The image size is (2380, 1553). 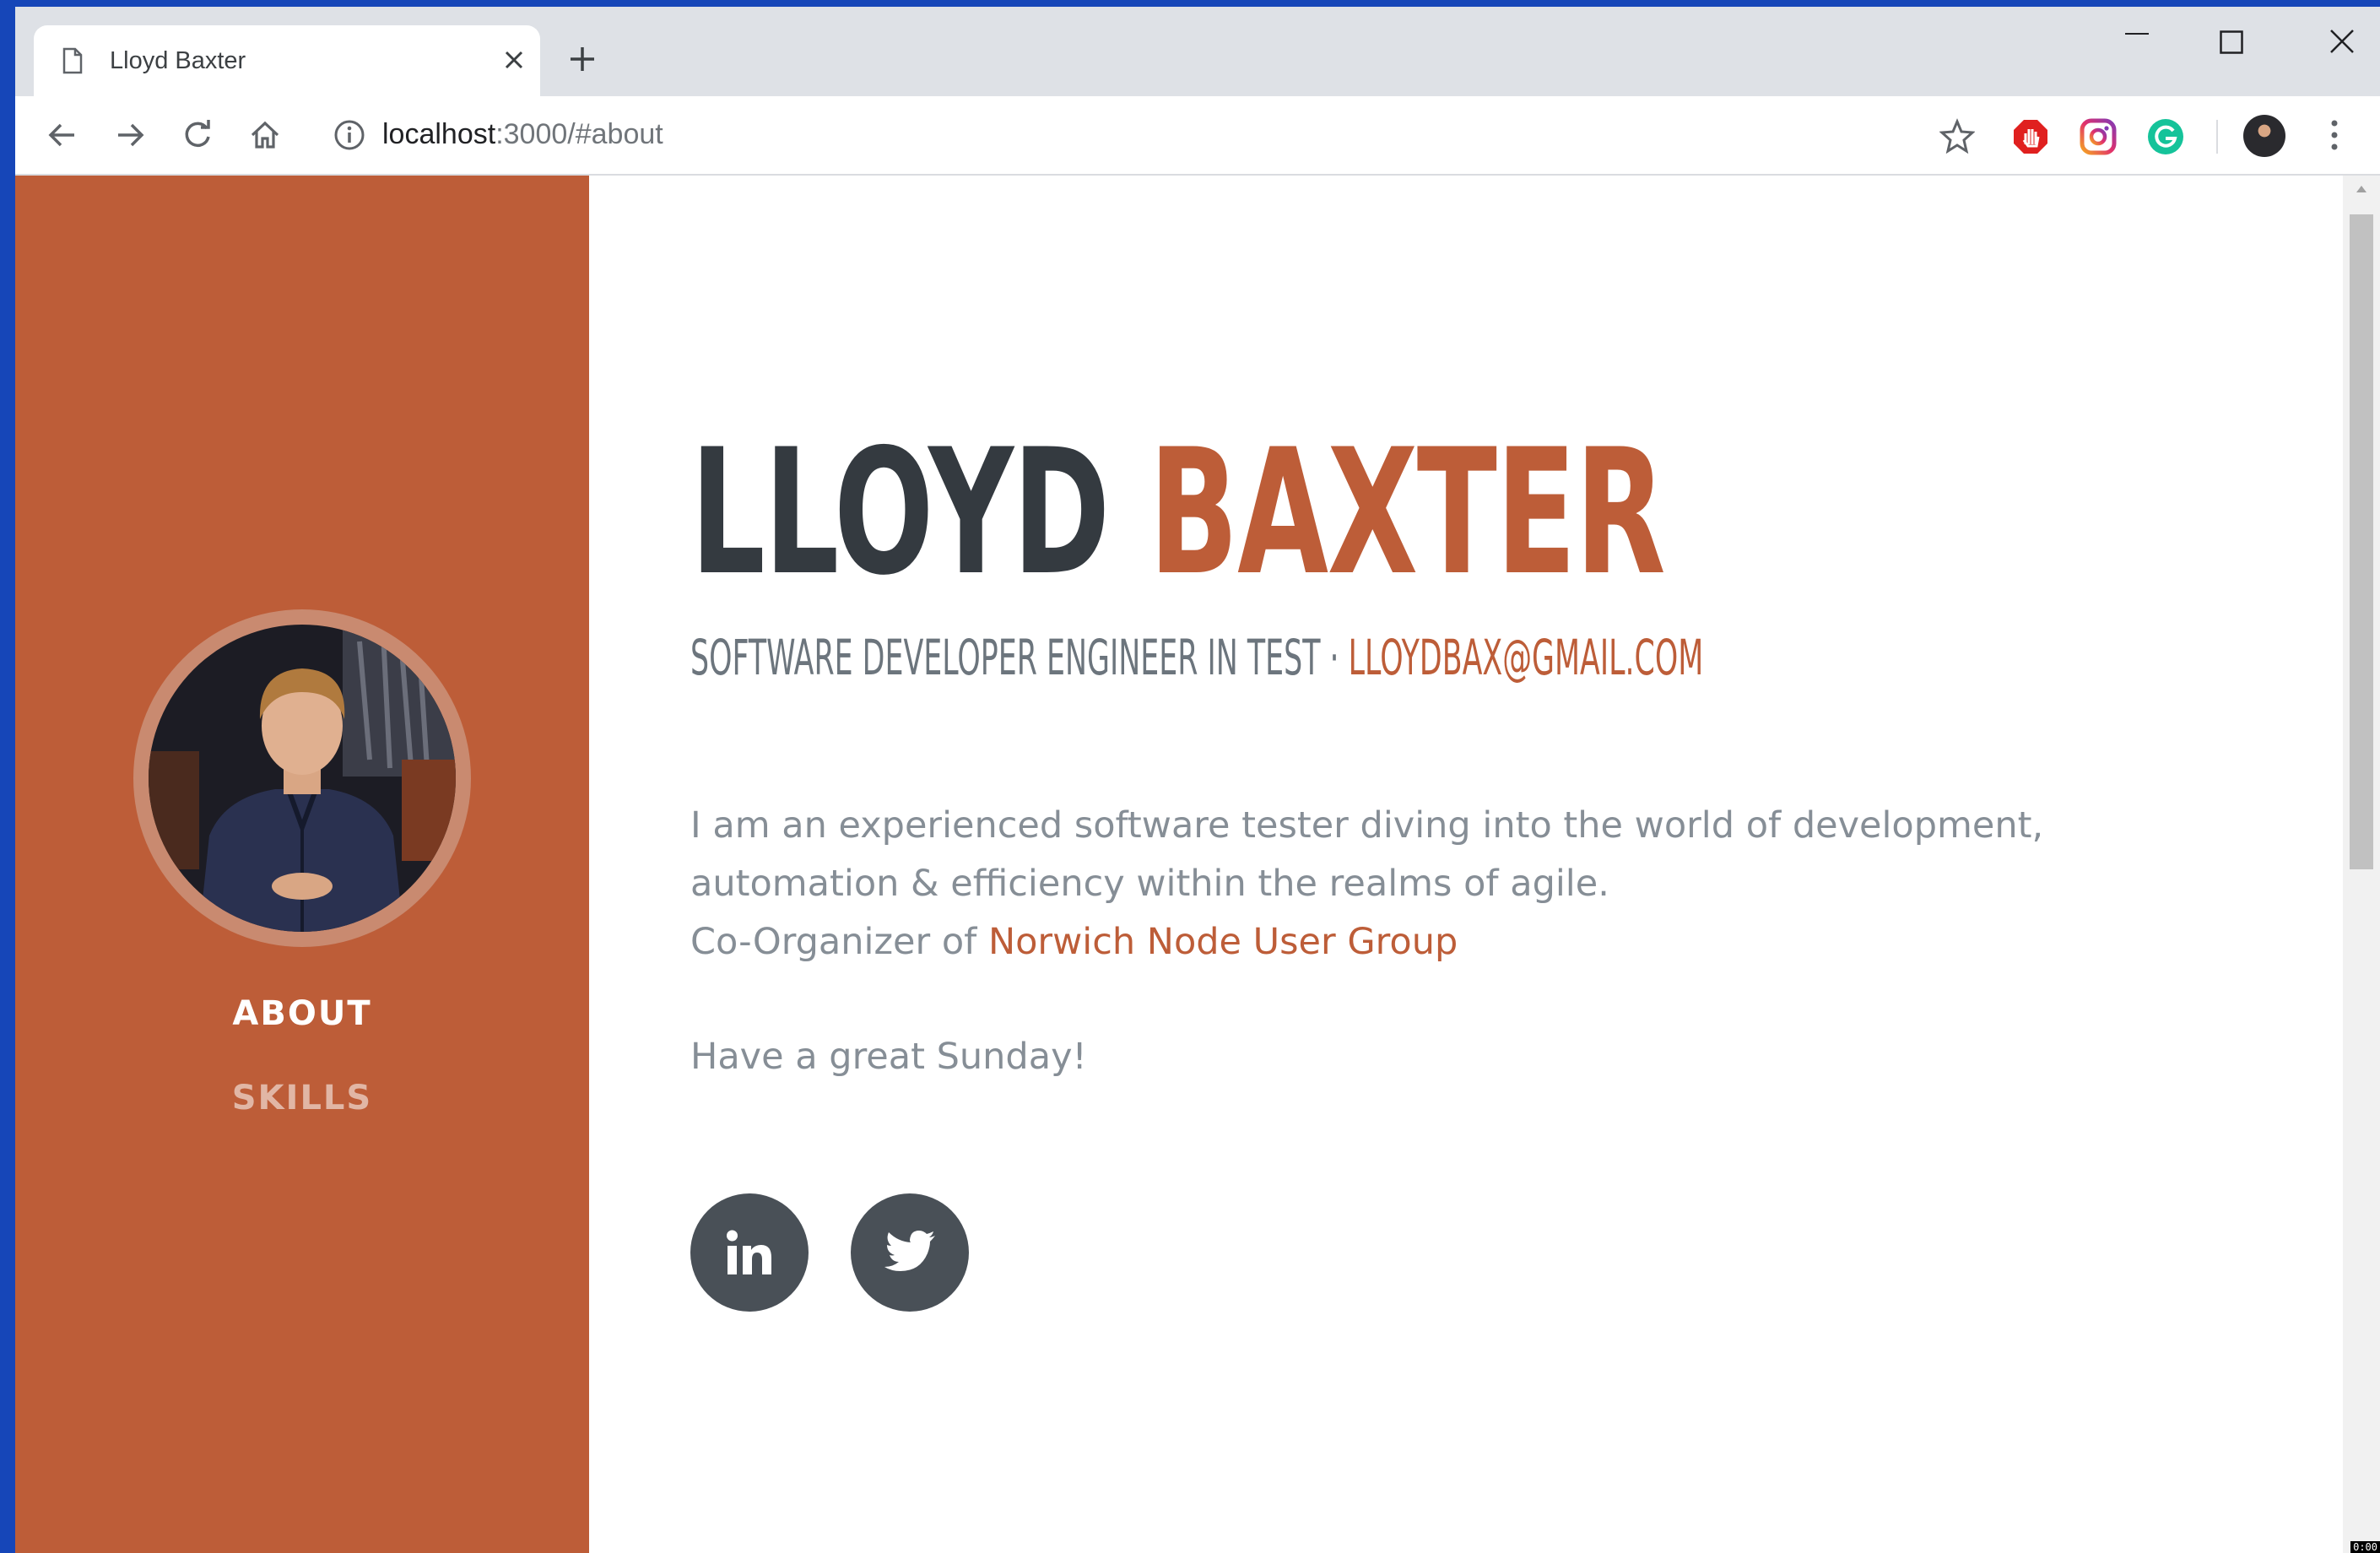 I want to click on close-tab-icon, so click(x=514, y=60).